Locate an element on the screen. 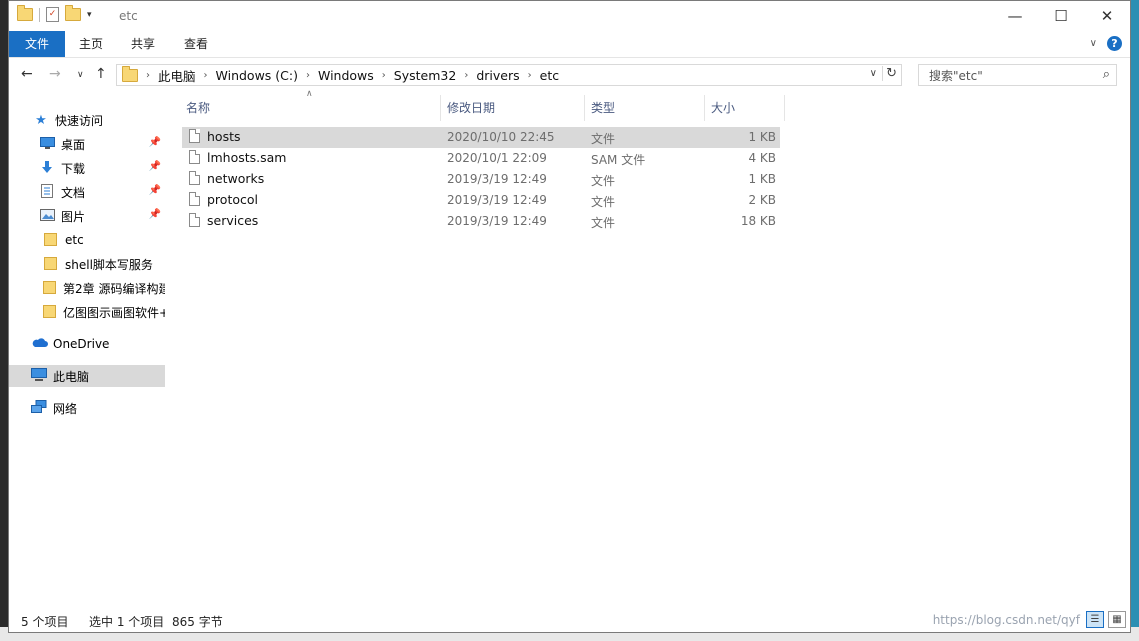  help-icon: ? is located at coordinates (1114, 43).